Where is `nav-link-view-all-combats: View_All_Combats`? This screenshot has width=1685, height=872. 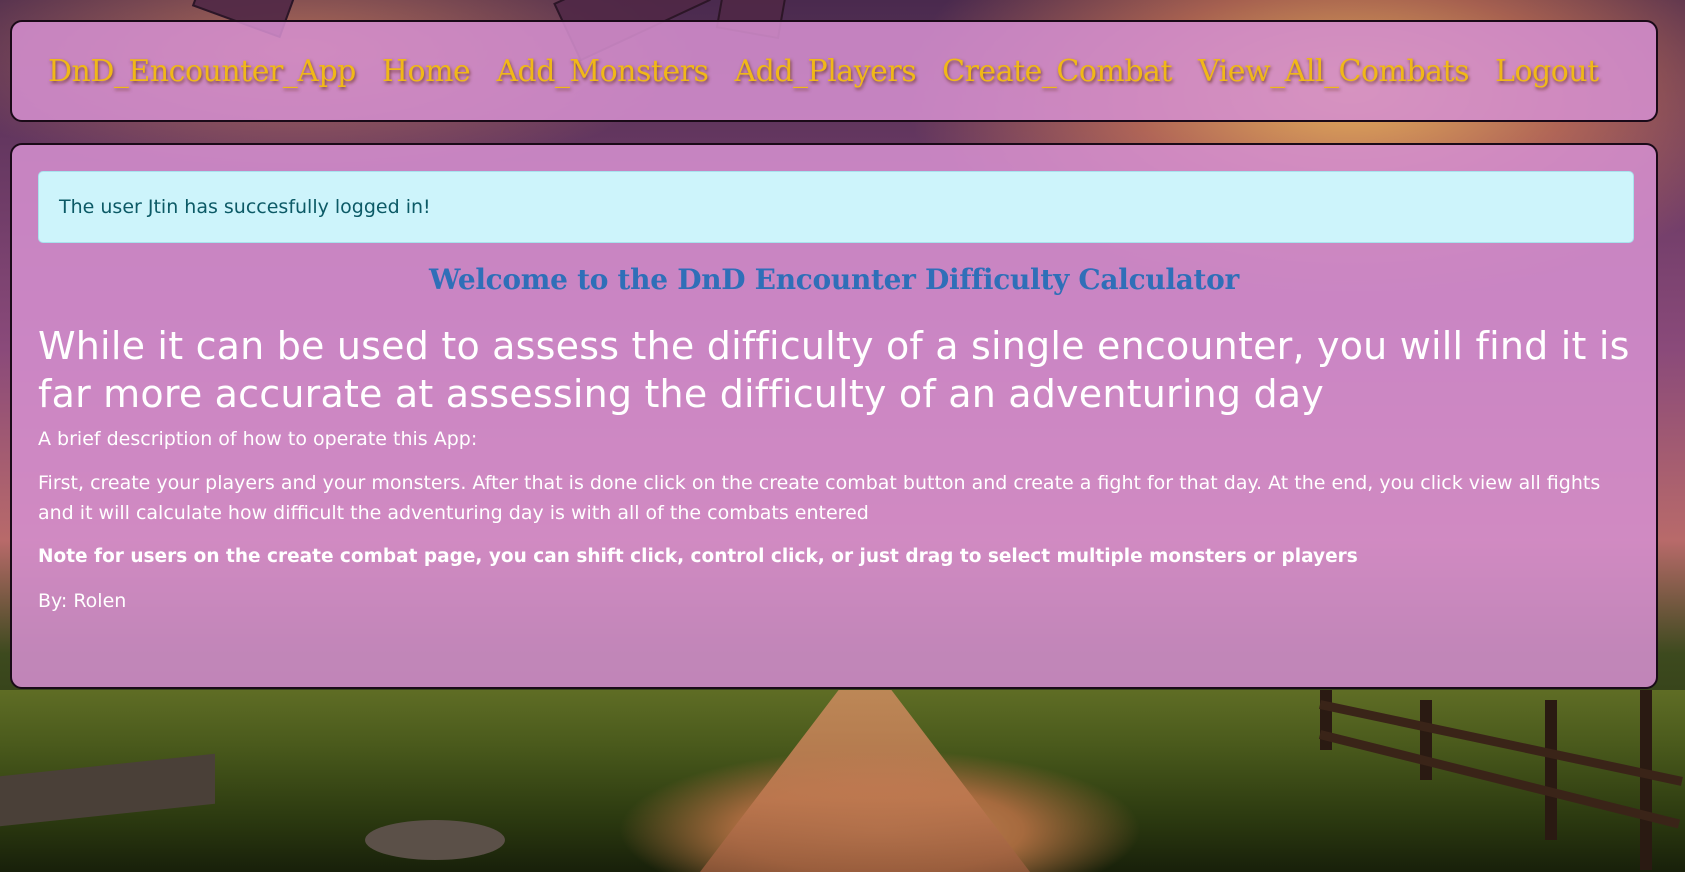
nav-link-view-all-combats: View_All_Combats is located at coordinates (1334, 71).